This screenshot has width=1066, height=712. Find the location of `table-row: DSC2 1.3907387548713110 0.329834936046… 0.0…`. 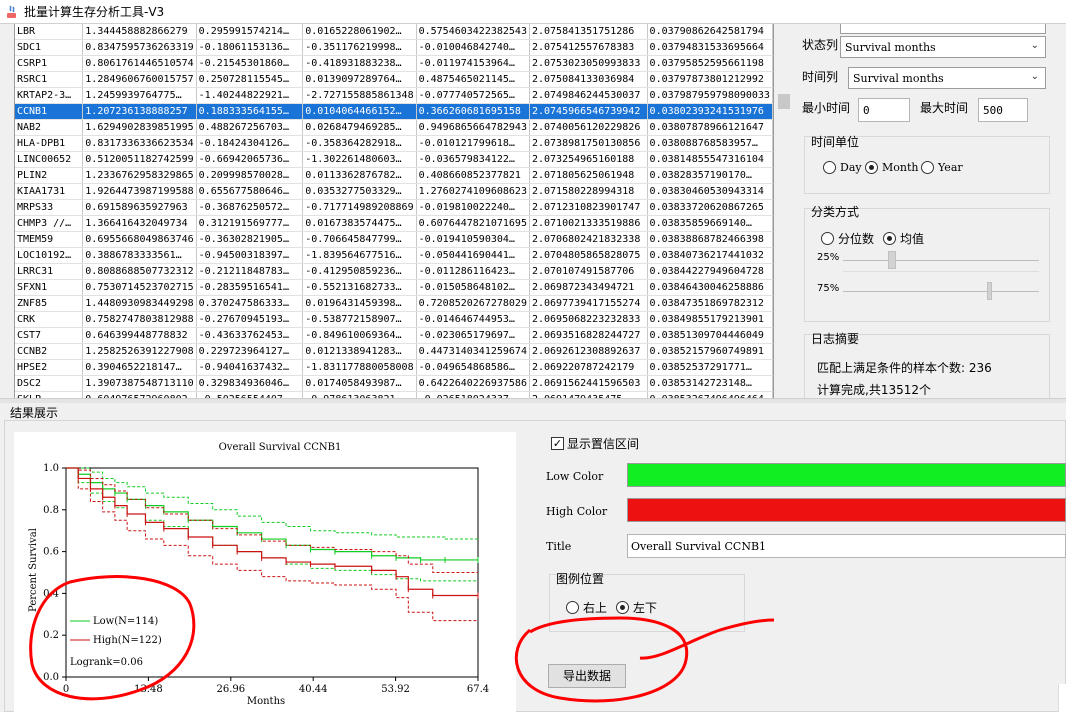

table-row: DSC2 1.3907387548713110 0.329834936046… 0.0… is located at coordinates (394, 383).